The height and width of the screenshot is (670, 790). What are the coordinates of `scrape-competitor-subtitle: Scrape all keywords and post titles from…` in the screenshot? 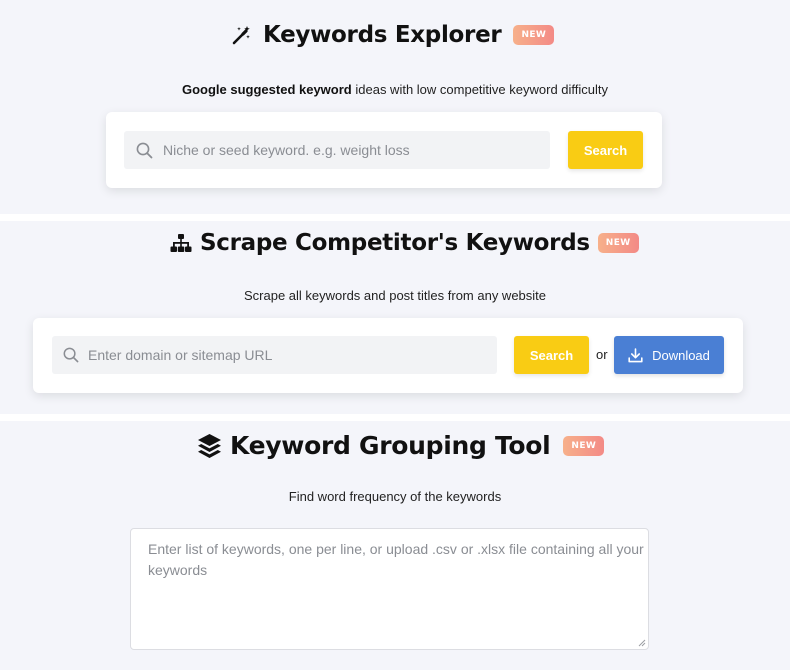 It's located at (395, 295).